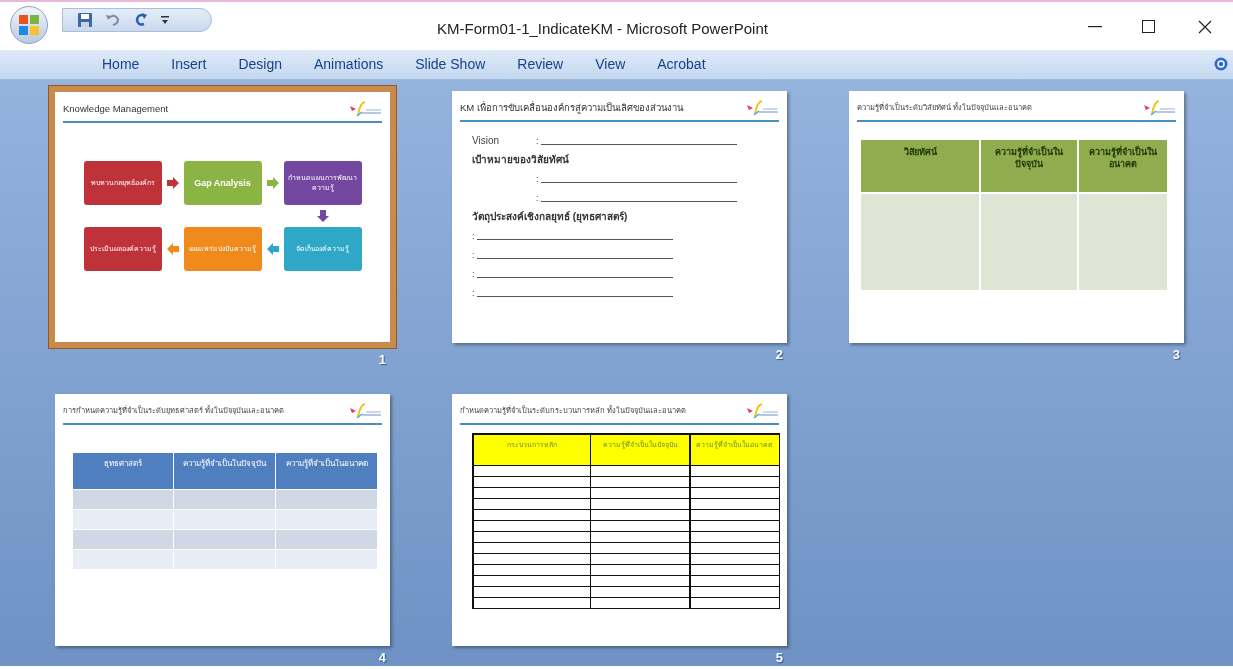  I want to click on slide-number: 3, so click(1176, 355).